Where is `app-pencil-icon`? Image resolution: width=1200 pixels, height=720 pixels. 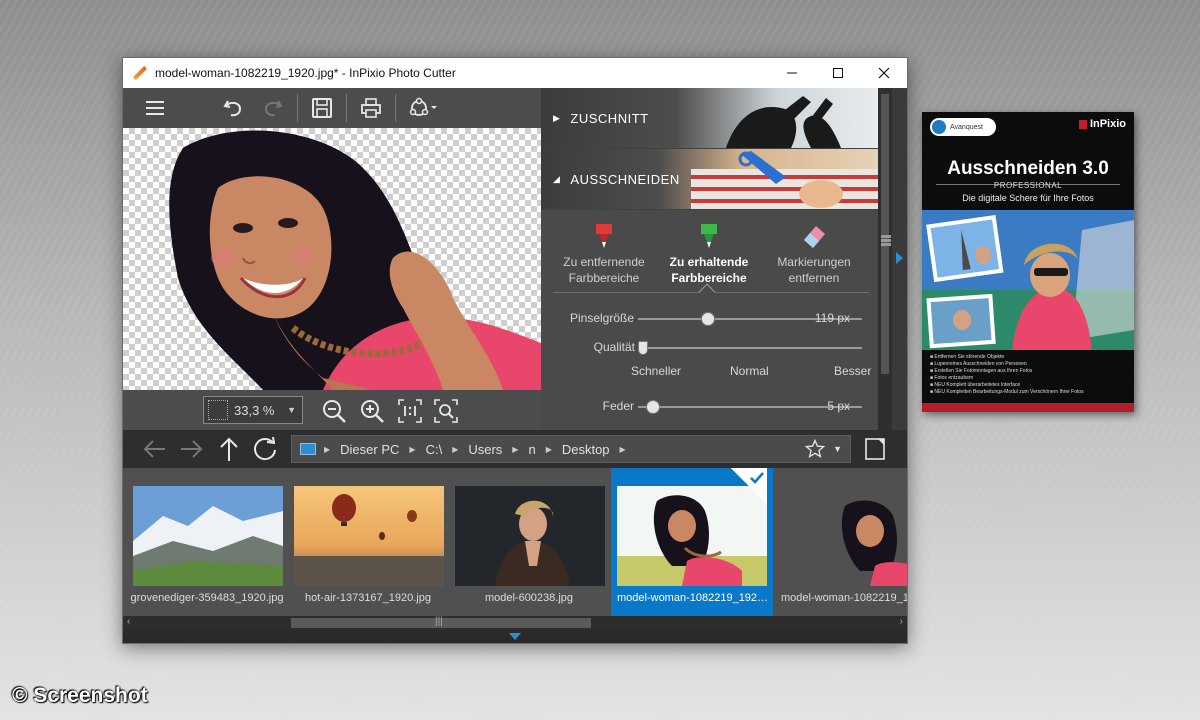
app-pencil-icon is located at coordinates (140, 73).